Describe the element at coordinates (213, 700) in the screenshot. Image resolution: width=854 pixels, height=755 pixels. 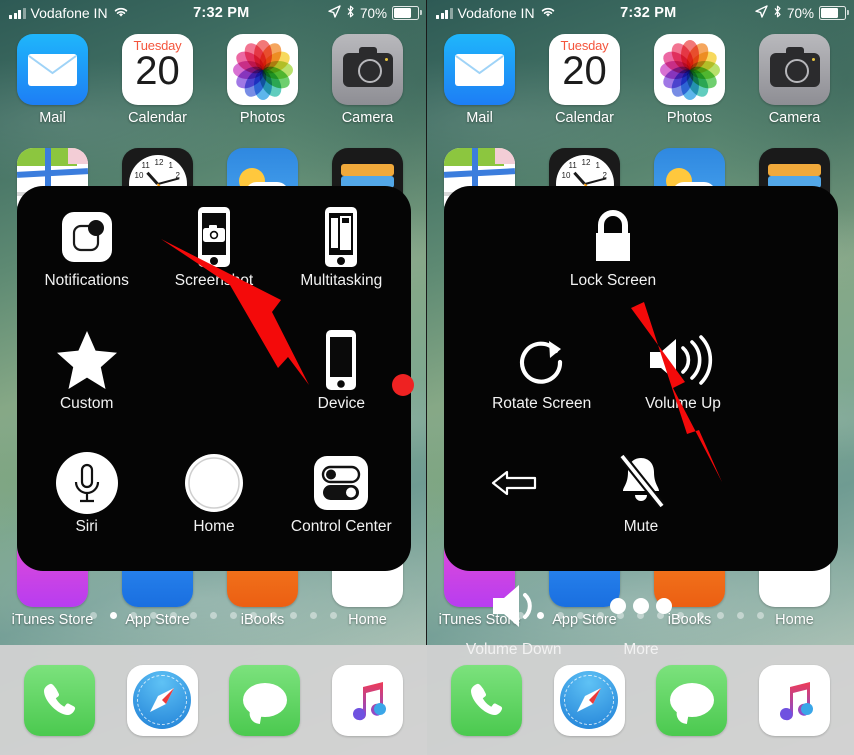
I see `dock-left` at that location.